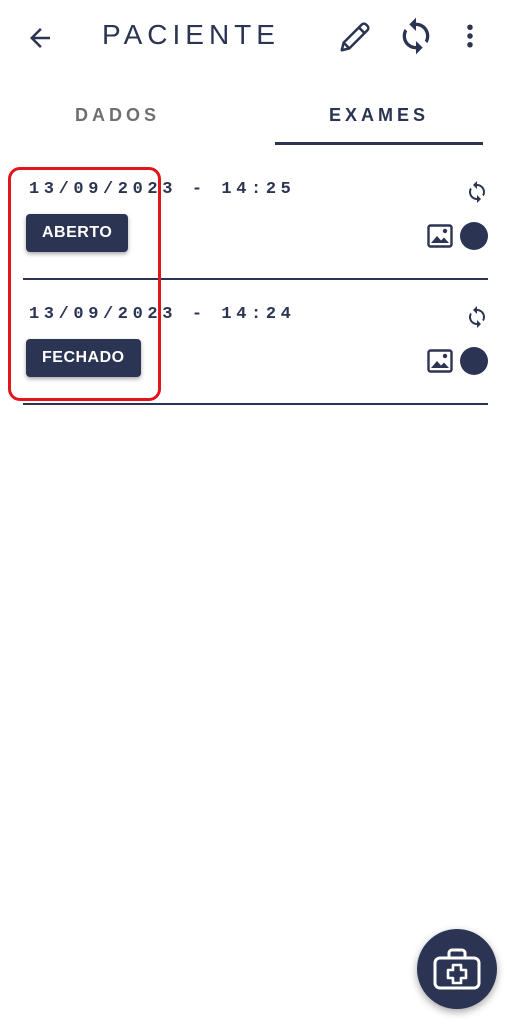 The width and height of the screenshot is (511, 1024). I want to click on app-bar: PACIENTE, so click(255, 36).